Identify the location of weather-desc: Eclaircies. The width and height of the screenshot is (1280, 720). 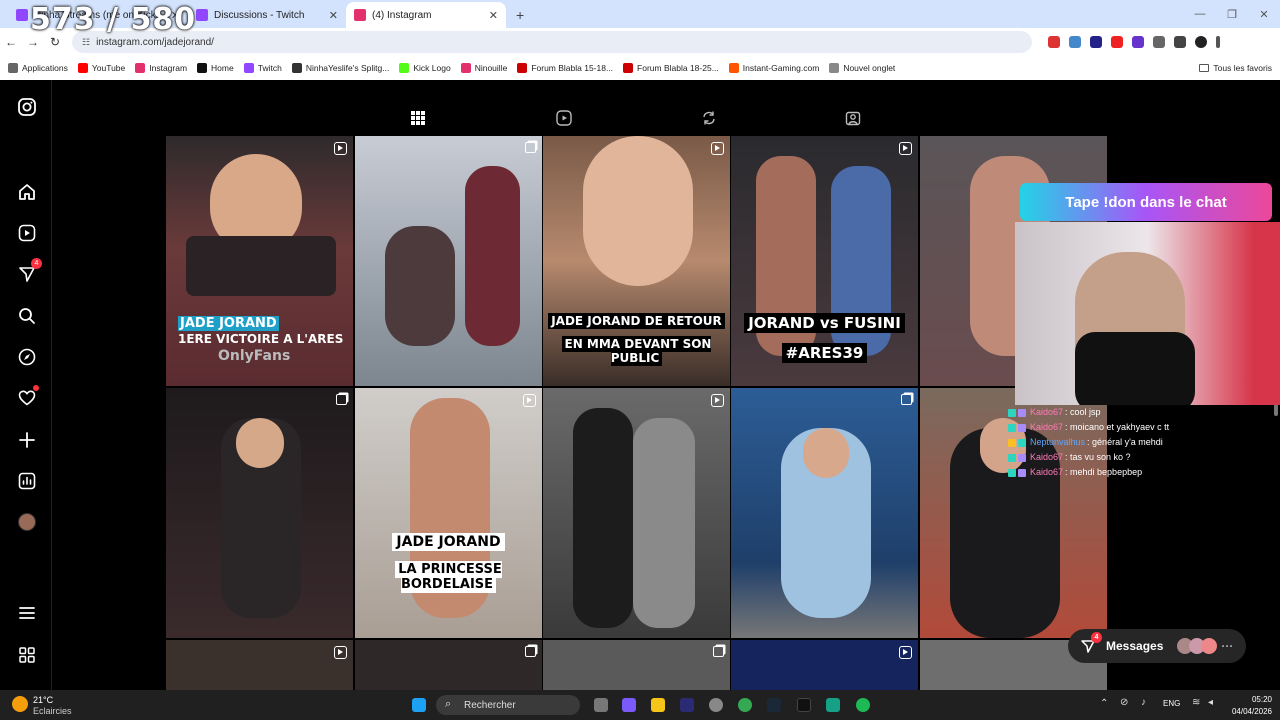
(52, 711).